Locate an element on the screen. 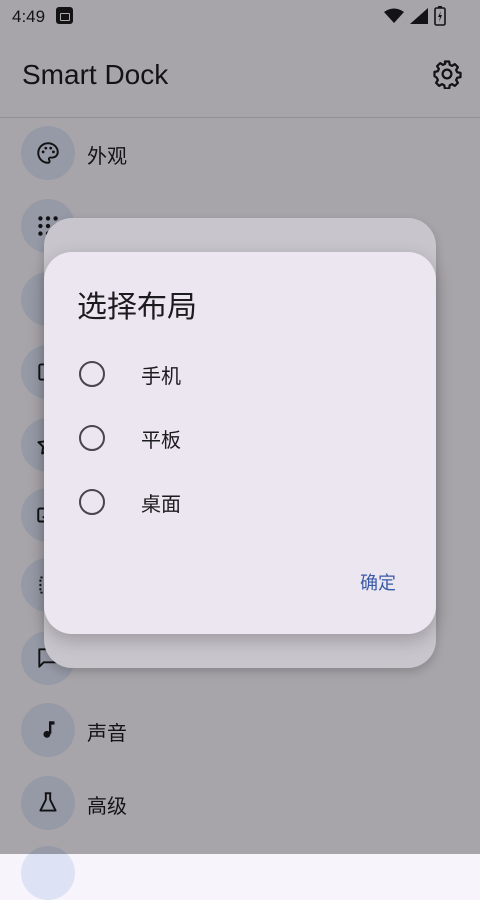  option-label: 手机 is located at coordinates (161, 376).